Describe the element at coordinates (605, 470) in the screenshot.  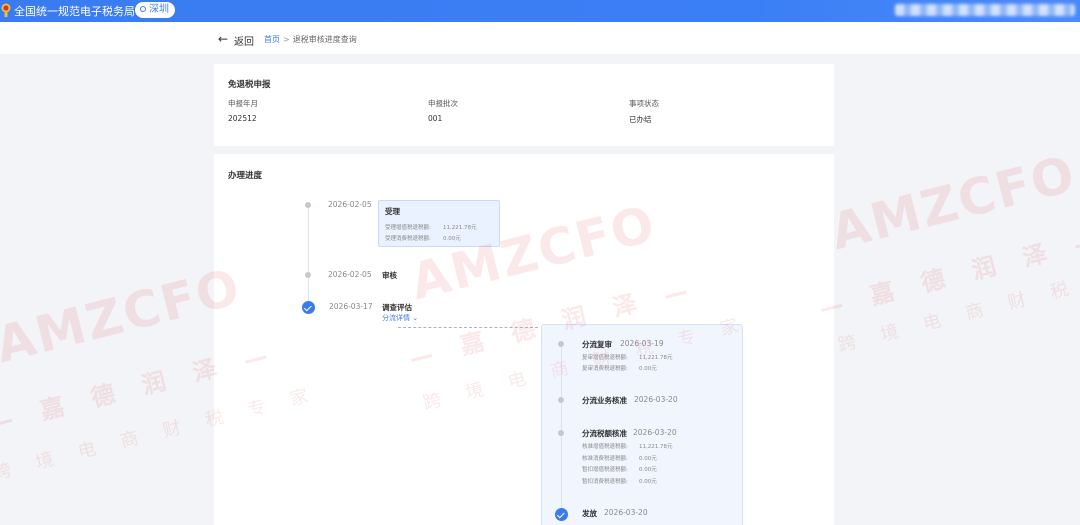
I see `detail-label: 暂扣增值税退税额:` at that location.